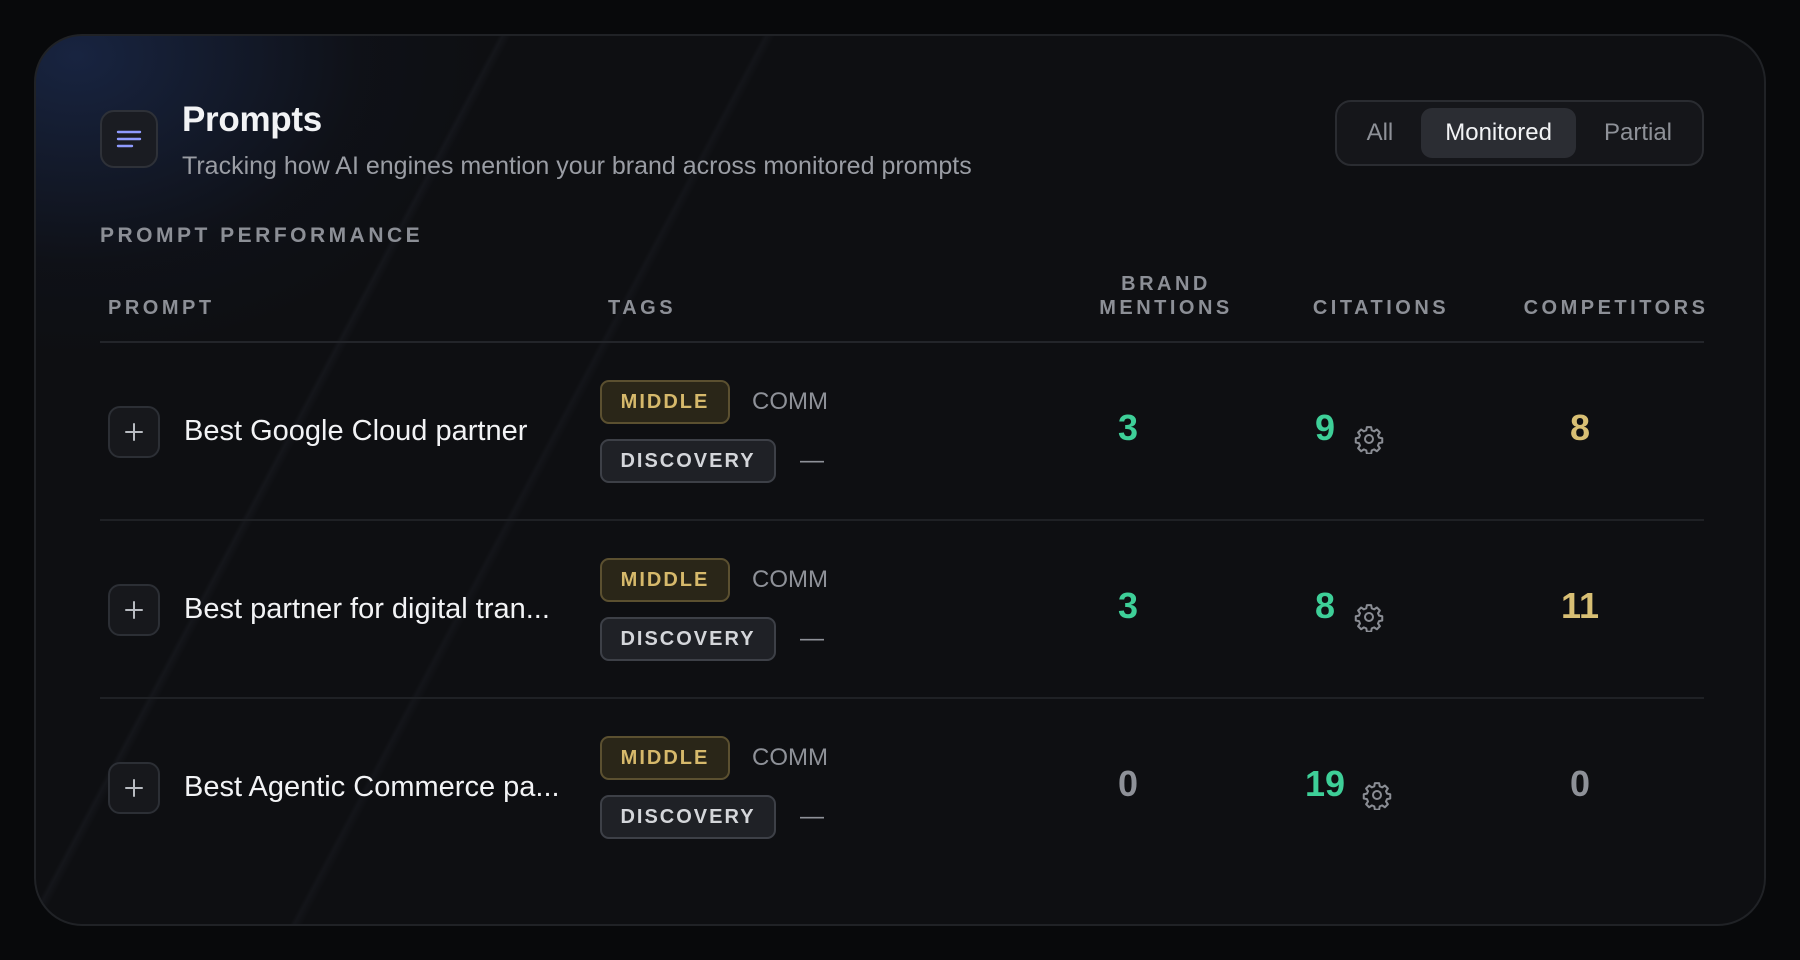 Image resolution: width=1800 pixels, height=960 pixels. Describe the element at coordinates (1381, 308) in the screenshot. I see `column-header-citations: CITATIONS` at that location.